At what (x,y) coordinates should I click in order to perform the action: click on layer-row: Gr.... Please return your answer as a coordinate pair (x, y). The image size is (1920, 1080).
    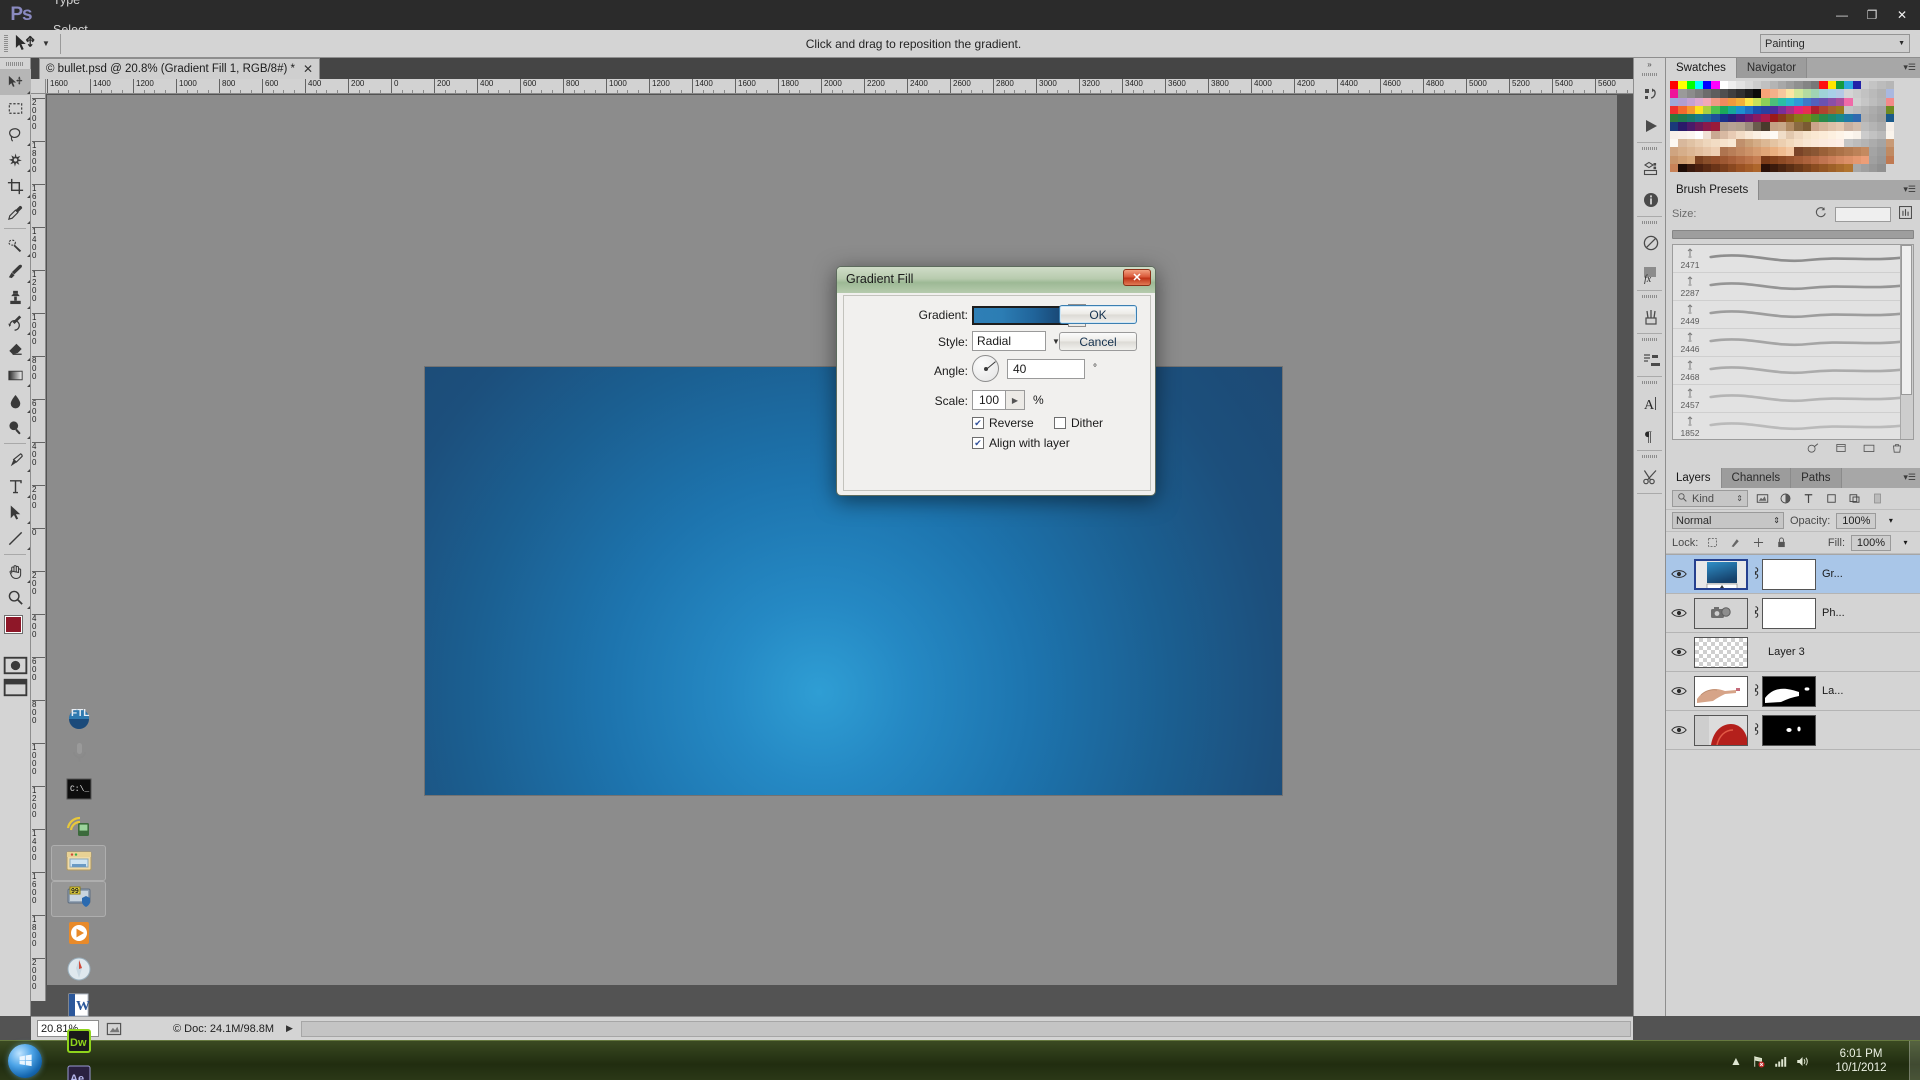
    Looking at the image, I should click on (1793, 575).